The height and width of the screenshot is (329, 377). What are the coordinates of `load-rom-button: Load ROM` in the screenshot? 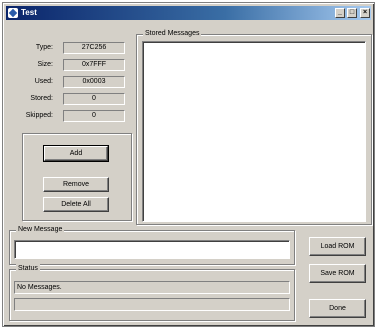 It's located at (337, 246).